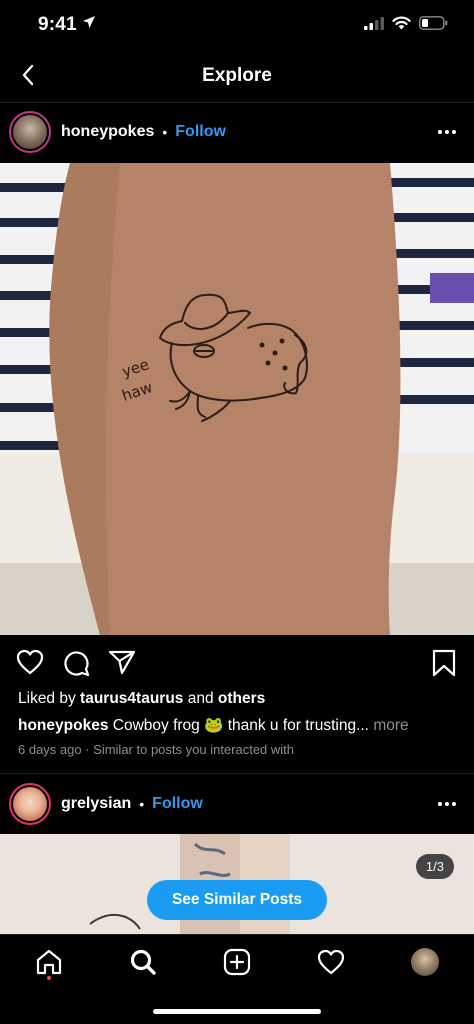 This screenshot has height=1024, width=474. Describe the element at coordinates (47, 698) in the screenshot. I see `likes-prefix: Liked by` at that location.